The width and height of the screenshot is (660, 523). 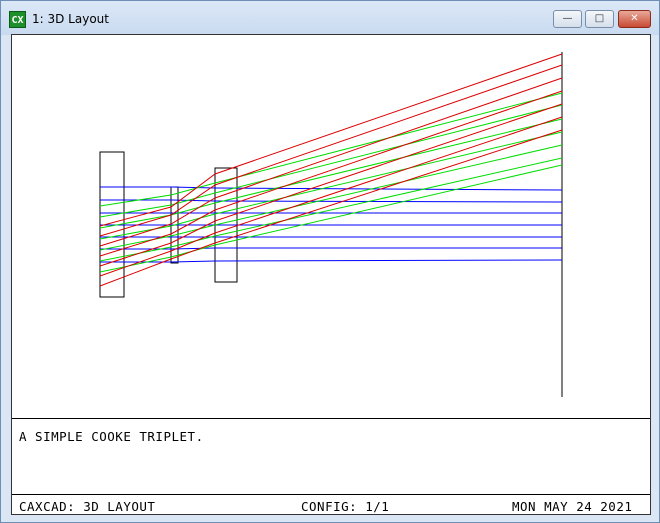 I want to click on layout-caption: A SIMPLE COOKE TRIPLET., so click(x=111, y=436).